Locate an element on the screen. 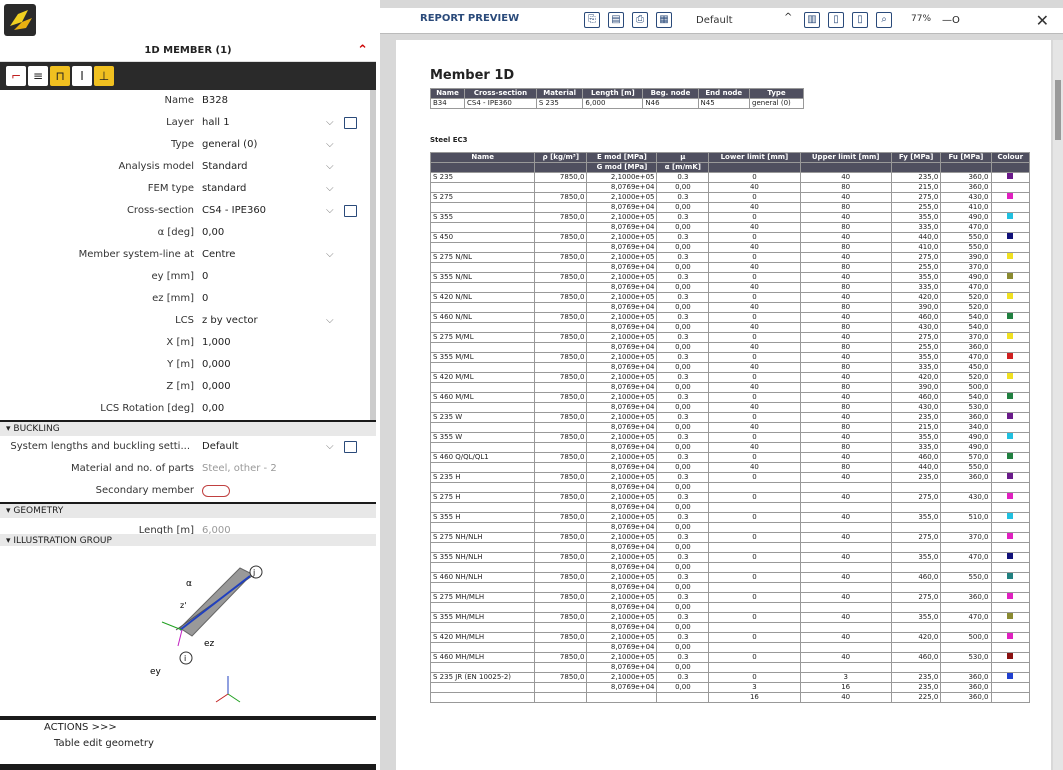  column-header: Name is located at coordinates (482, 157).